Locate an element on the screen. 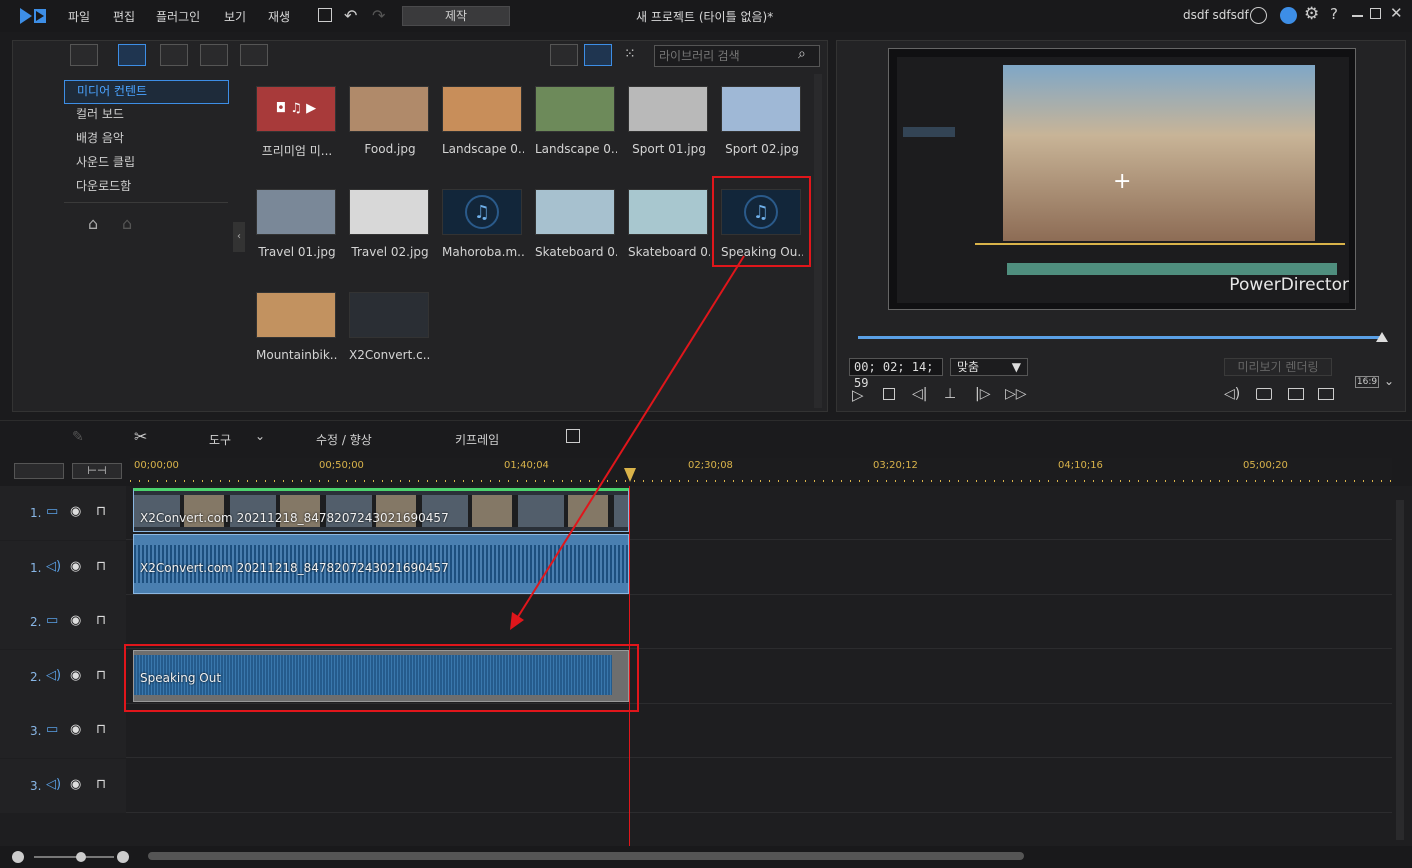 This screenshot has width=1412, height=868. stop-icon is located at coordinates (889, 394).